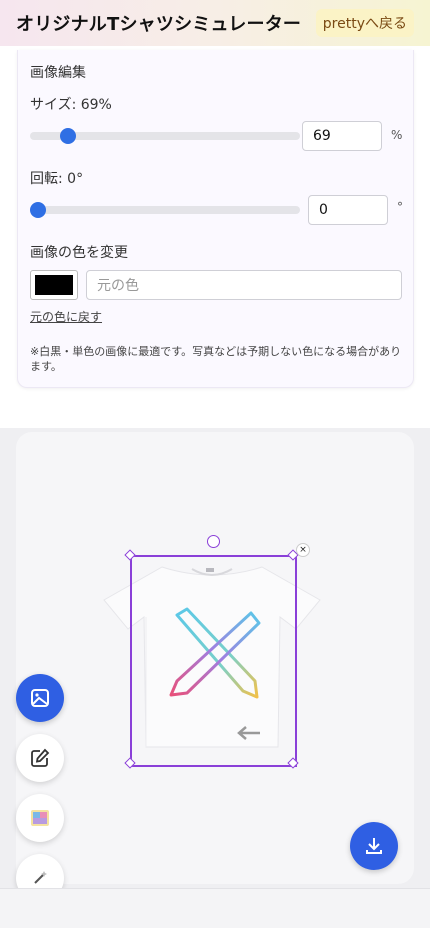 The height and width of the screenshot is (928, 430). I want to click on size-input: 69, so click(342, 136).